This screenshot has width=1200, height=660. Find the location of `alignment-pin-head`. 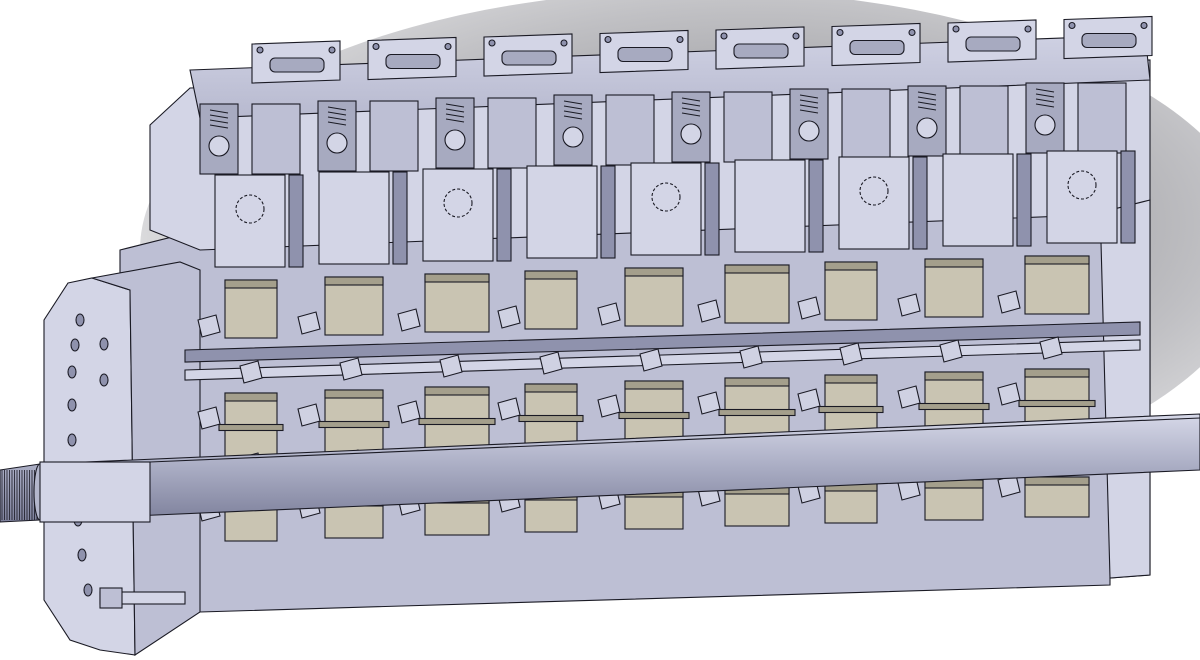

alignment-pin-head is located at coordinates (111, 598).